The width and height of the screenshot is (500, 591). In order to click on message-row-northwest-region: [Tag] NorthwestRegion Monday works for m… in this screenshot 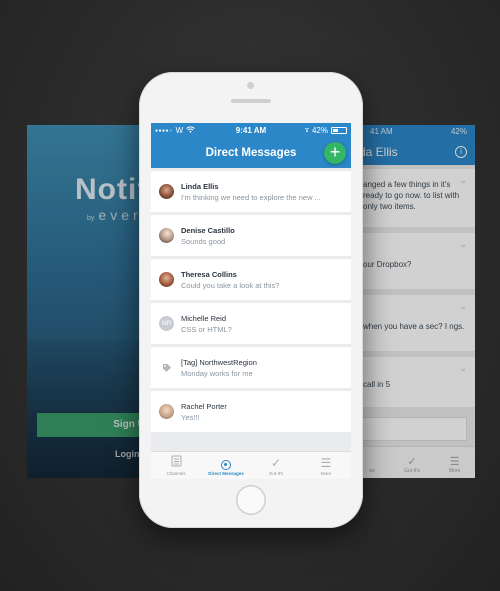, I will do `click(251, 367)`.